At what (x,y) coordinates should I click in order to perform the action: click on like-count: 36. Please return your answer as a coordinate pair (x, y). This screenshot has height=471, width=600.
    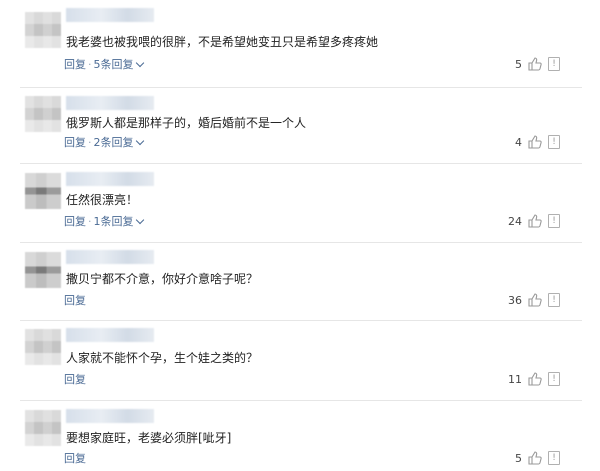
    Looking at the image, I should click on (515, 300).